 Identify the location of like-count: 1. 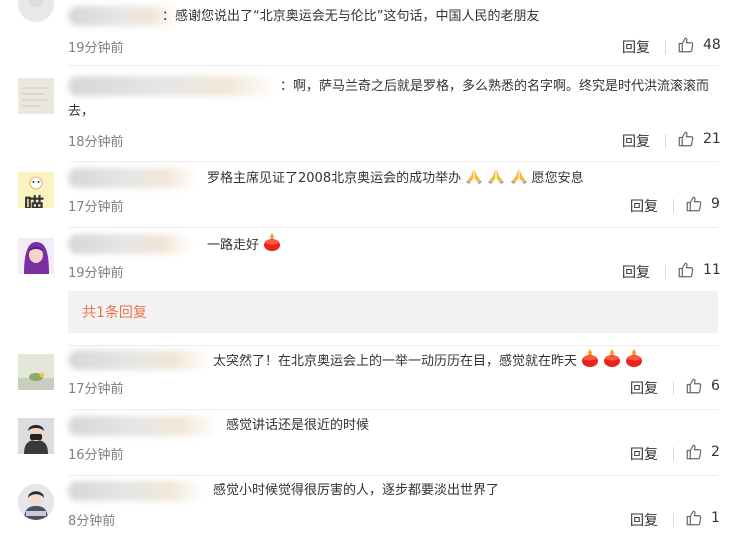
(715, 518).